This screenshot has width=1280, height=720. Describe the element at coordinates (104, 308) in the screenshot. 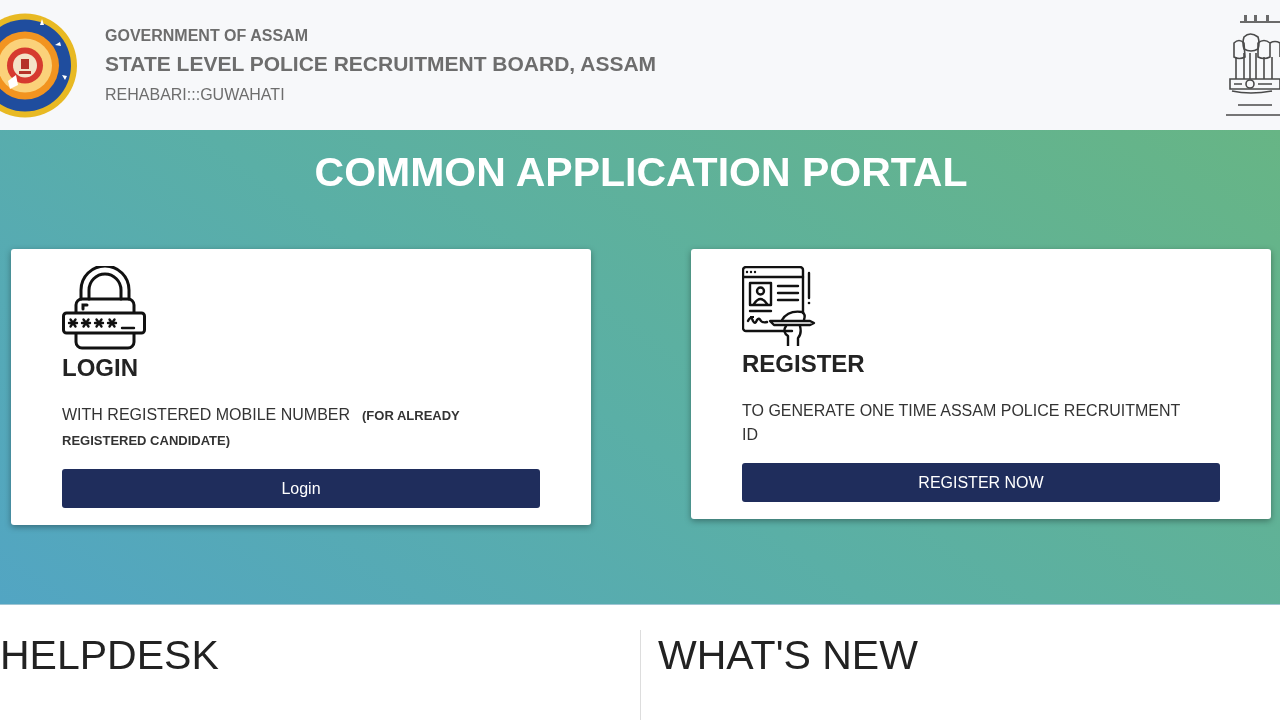

I see `padlock-password-icon` at that location.